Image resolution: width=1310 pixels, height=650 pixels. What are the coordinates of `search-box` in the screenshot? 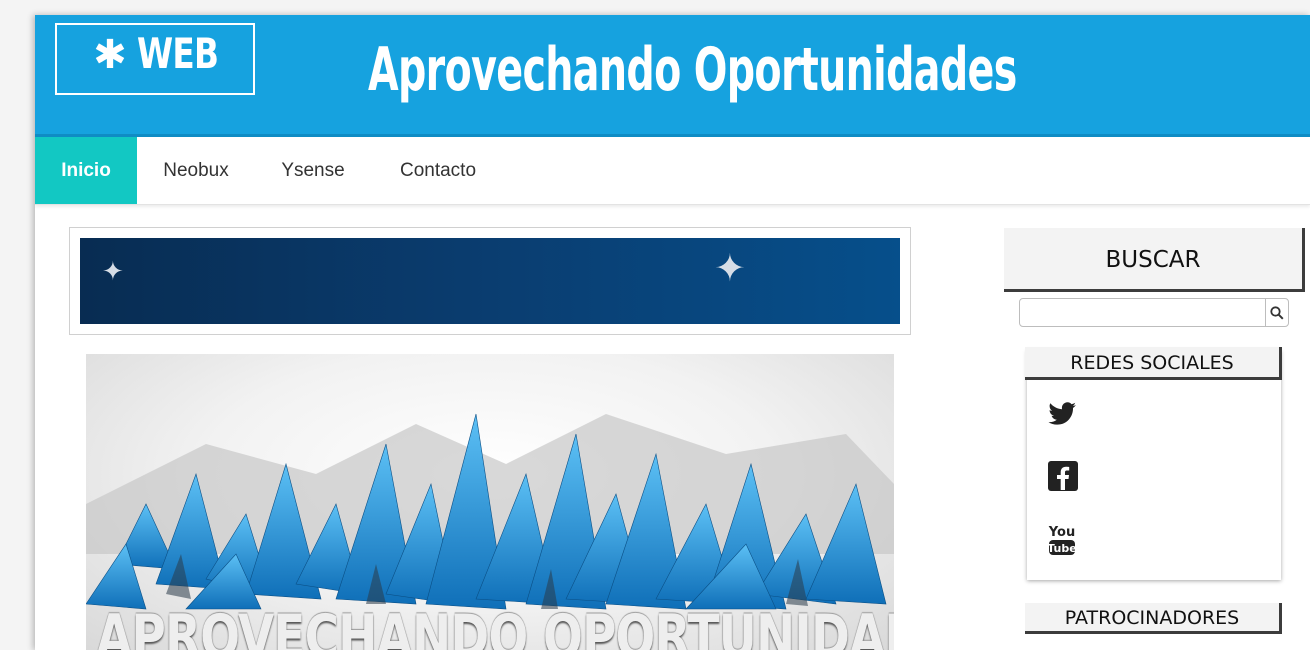 It's located at (1154, 312).